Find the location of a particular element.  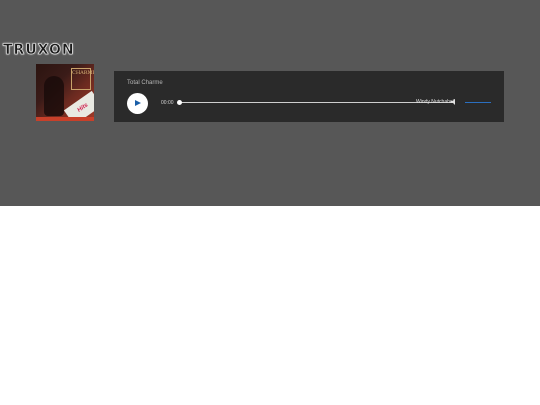

seek-bar is located at coordinates (315, 102).